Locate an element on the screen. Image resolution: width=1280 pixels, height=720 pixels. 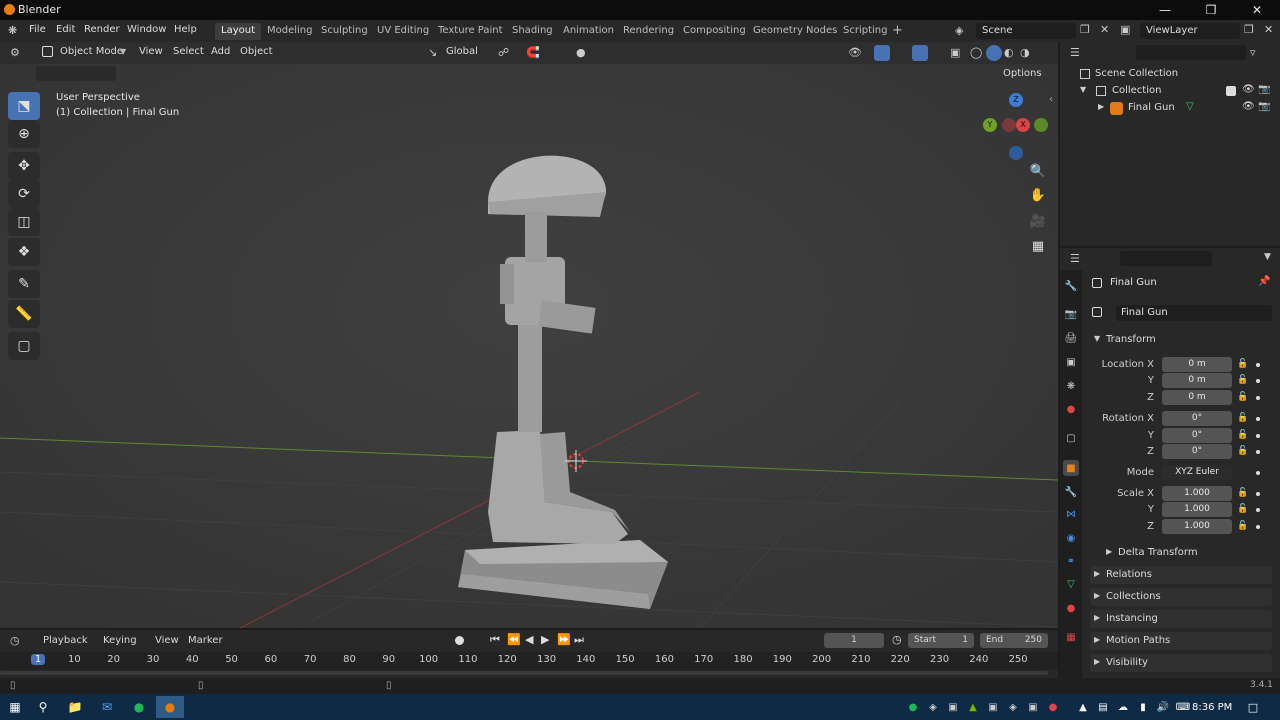
tab-texture-paint: Texture Paint is located at coordinates (470, 31).